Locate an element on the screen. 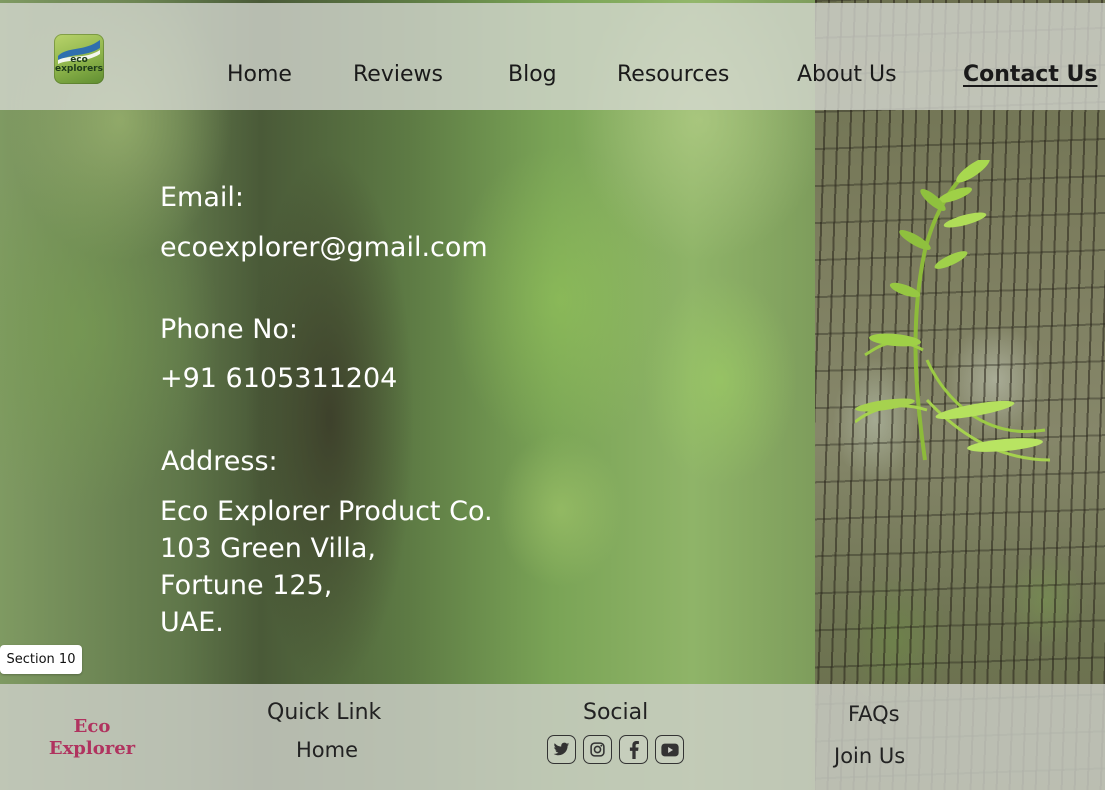 This screenshot has width=1105, height=790. phone-value-text: +91 6105311204 is located at coordinates (279, 378).